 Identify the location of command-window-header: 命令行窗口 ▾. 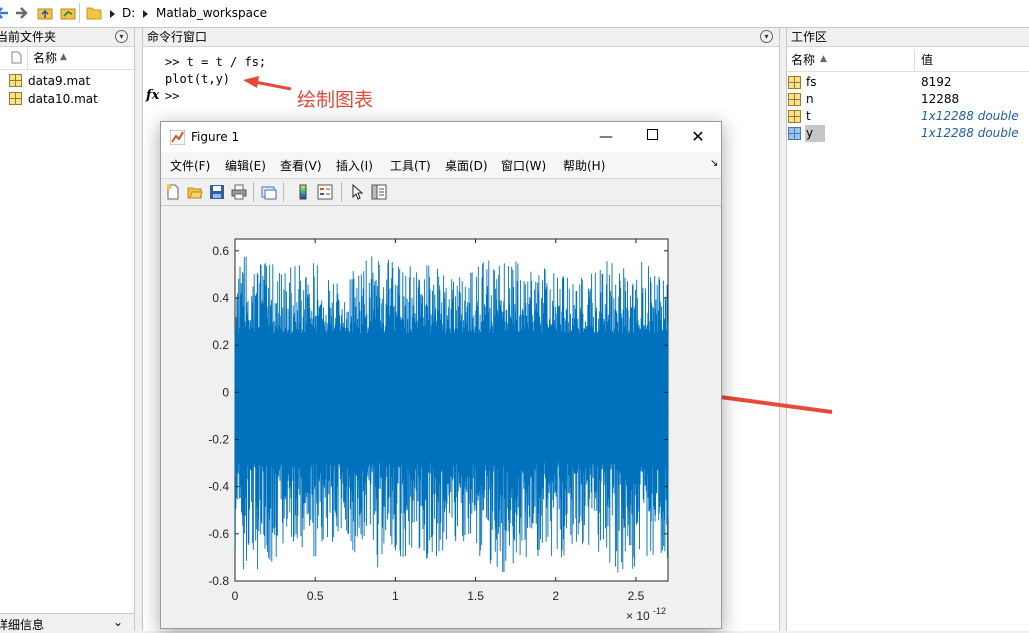
(461, 37).